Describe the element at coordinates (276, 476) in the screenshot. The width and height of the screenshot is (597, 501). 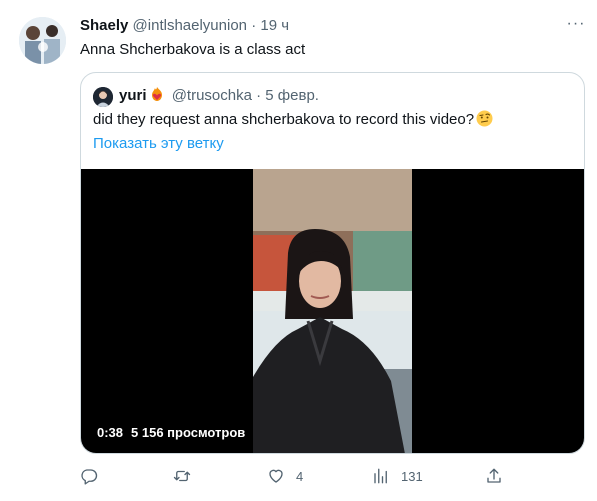
I see `heart-icon` at that location.